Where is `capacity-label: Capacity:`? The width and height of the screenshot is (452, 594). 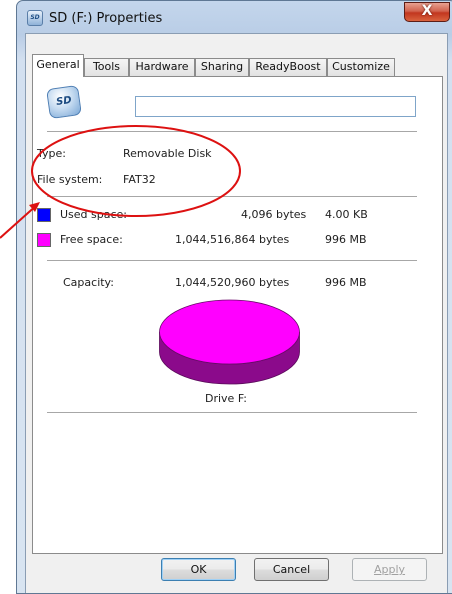 capacity-label: Capacity: is located at coordinates (88, 282).